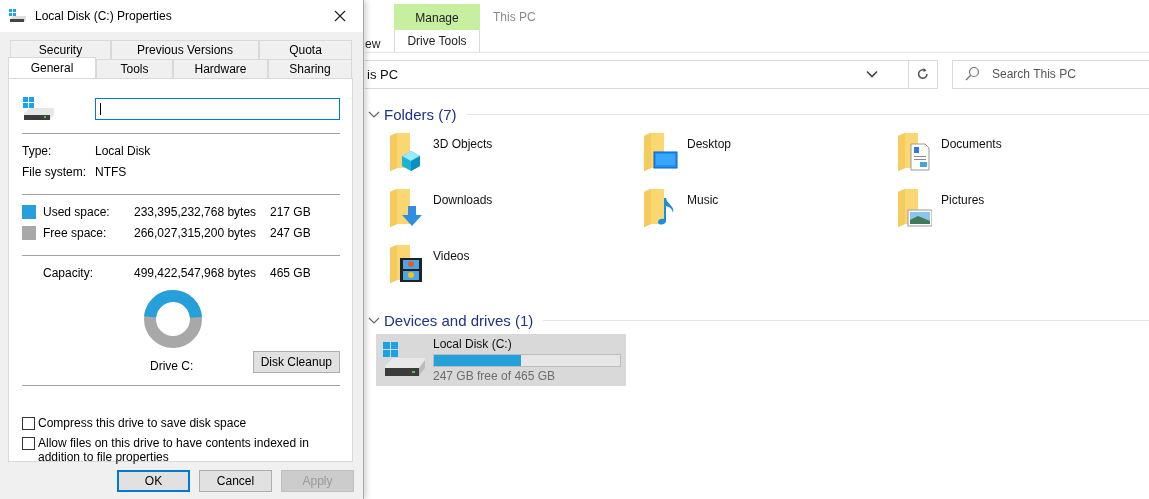 Image resolution: width=1149 pixels, height=499 pixels. What do you see at coordinates (217, 109) in the screenshot?
I see `drive-name-field` at bounding box center [217, 109].